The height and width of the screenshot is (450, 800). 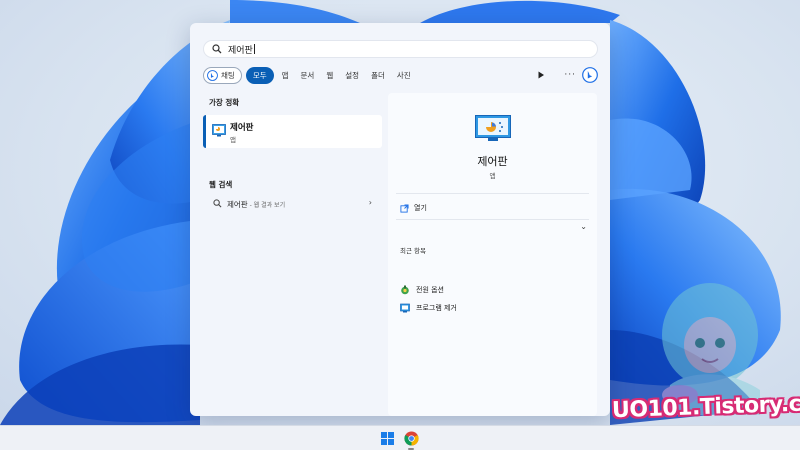 What do you see at coordinates (411, 438) in the screenshot?
I see `chrome-icon` at bounding box center [411, 438].